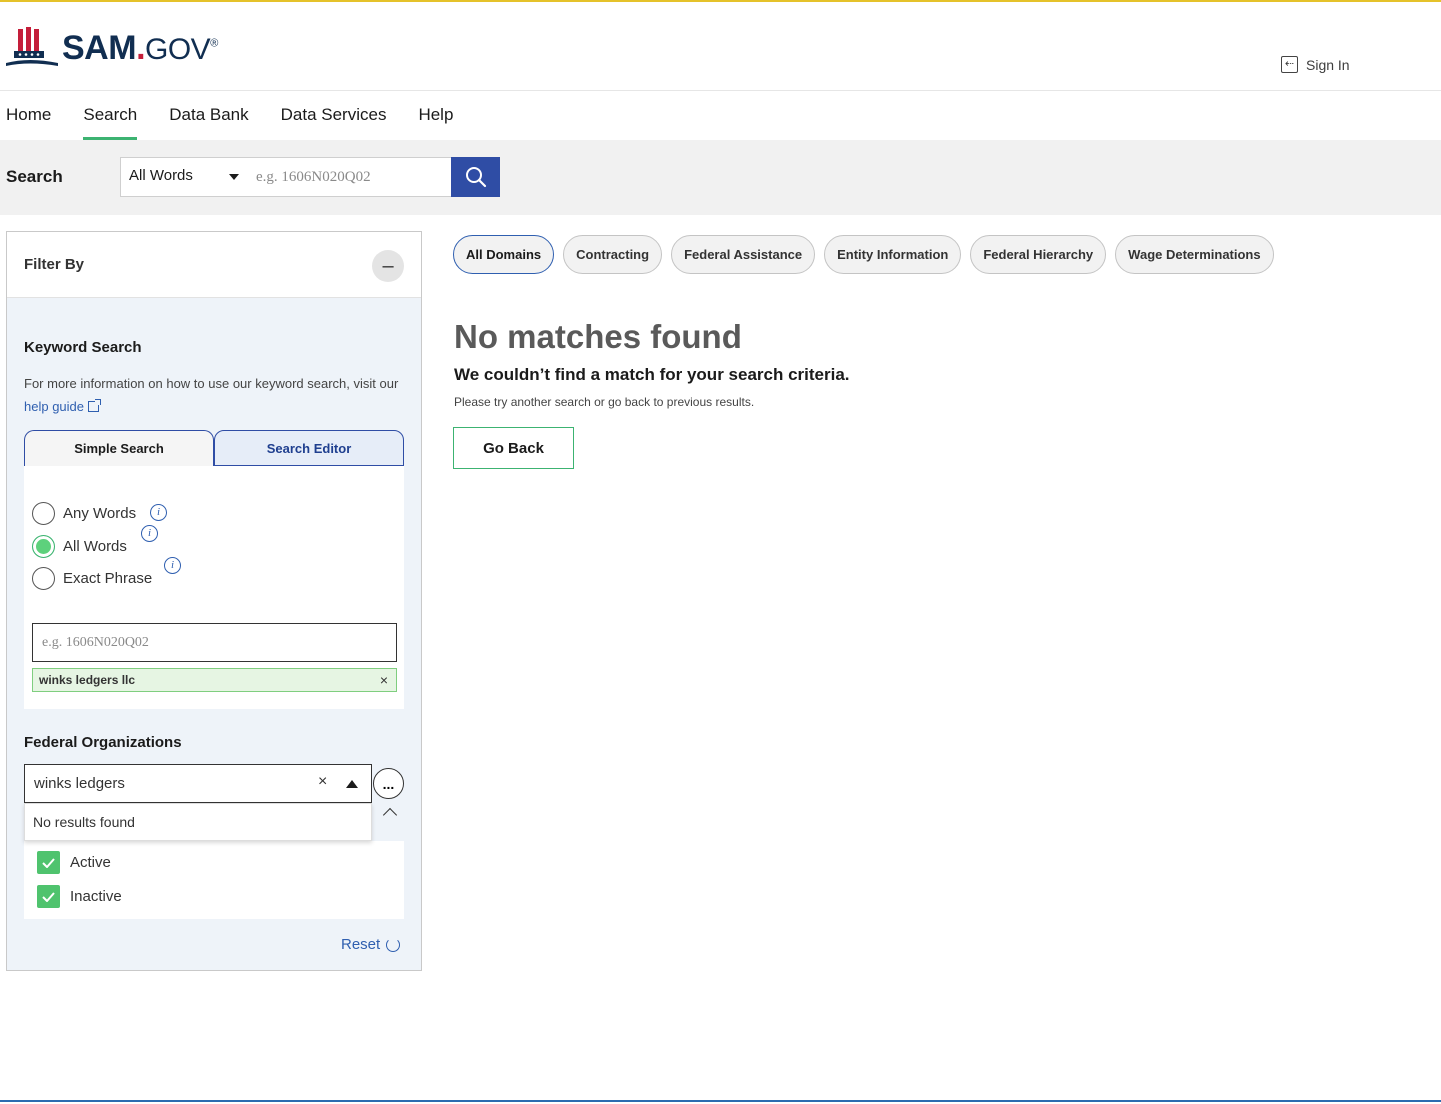  What do you see at coordinates (334, 116) in the screenshot?
I see `nav-item-data-services: Data Services` at bounding box center [334, 116].